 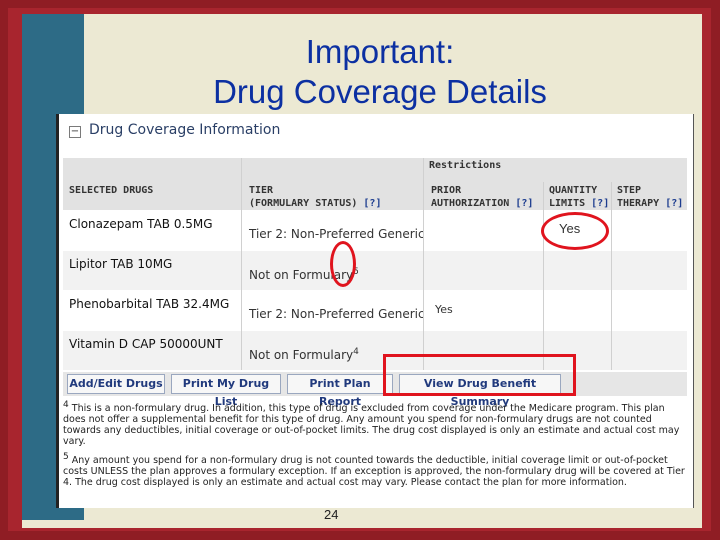 What do you see at coordinates (638, 203) in the screenshot?
I see `column-header-step-line2: THERAPY` at bounding box center [638, 203].